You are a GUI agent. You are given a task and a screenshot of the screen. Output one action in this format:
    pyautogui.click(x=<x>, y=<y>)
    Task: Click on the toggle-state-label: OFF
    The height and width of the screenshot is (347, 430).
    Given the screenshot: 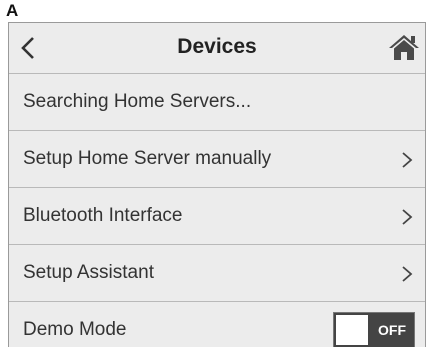 What is the action you would take?
    pyautogui.click(x=392, y=330)
    